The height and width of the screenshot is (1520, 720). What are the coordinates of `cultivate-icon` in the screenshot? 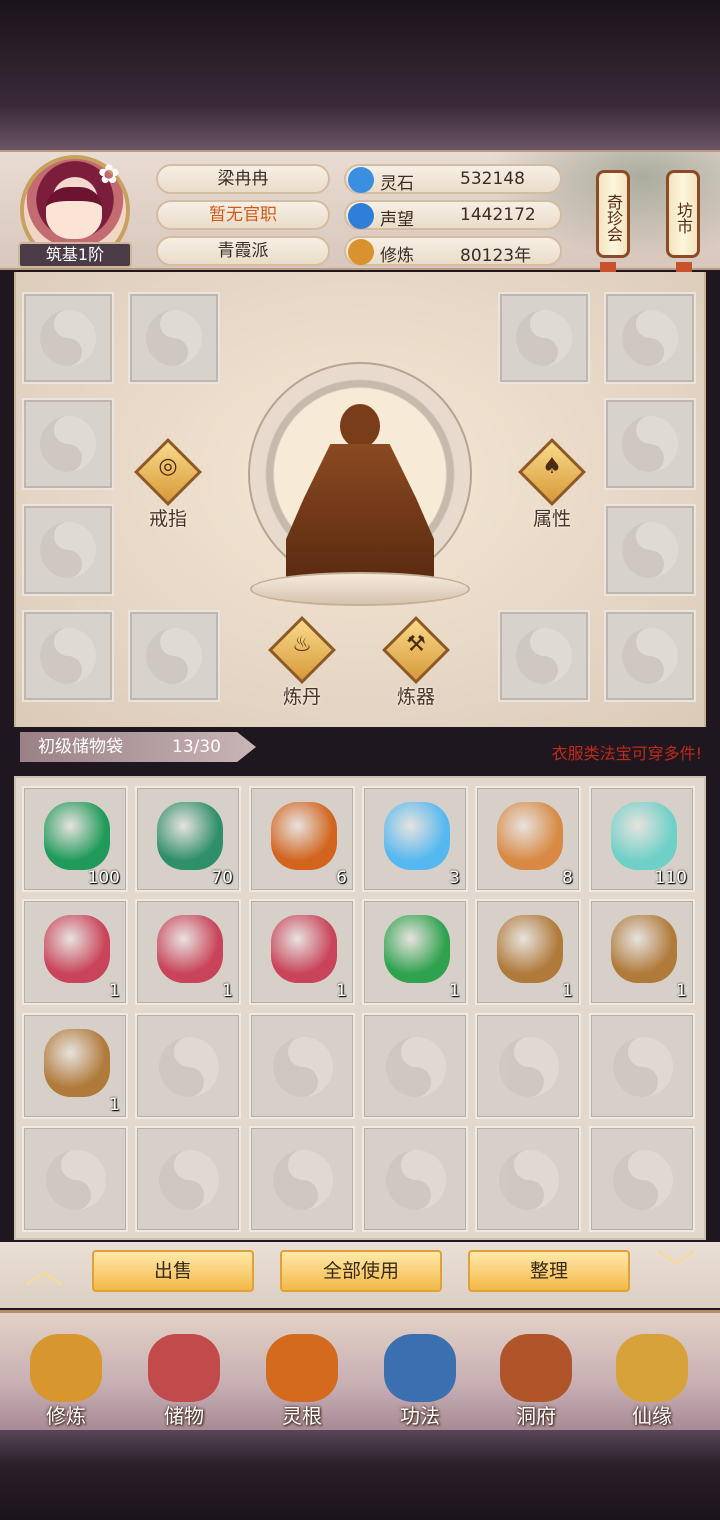 It's located at (66, 1368).